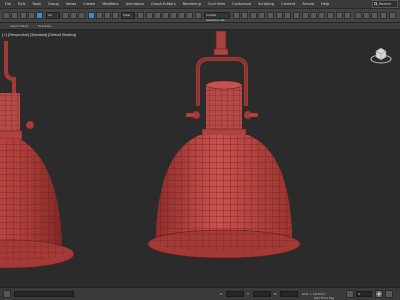  I want to click on redo-button, so click(14, 15).